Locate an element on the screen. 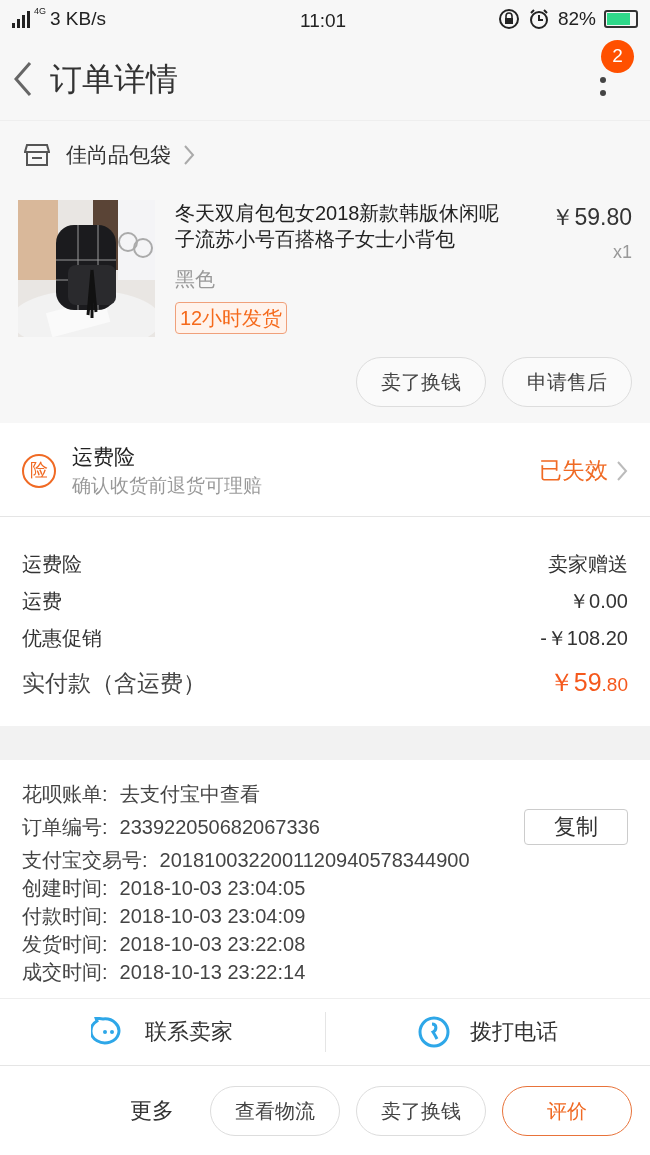  more-icon is located at coordinates (603, 86).